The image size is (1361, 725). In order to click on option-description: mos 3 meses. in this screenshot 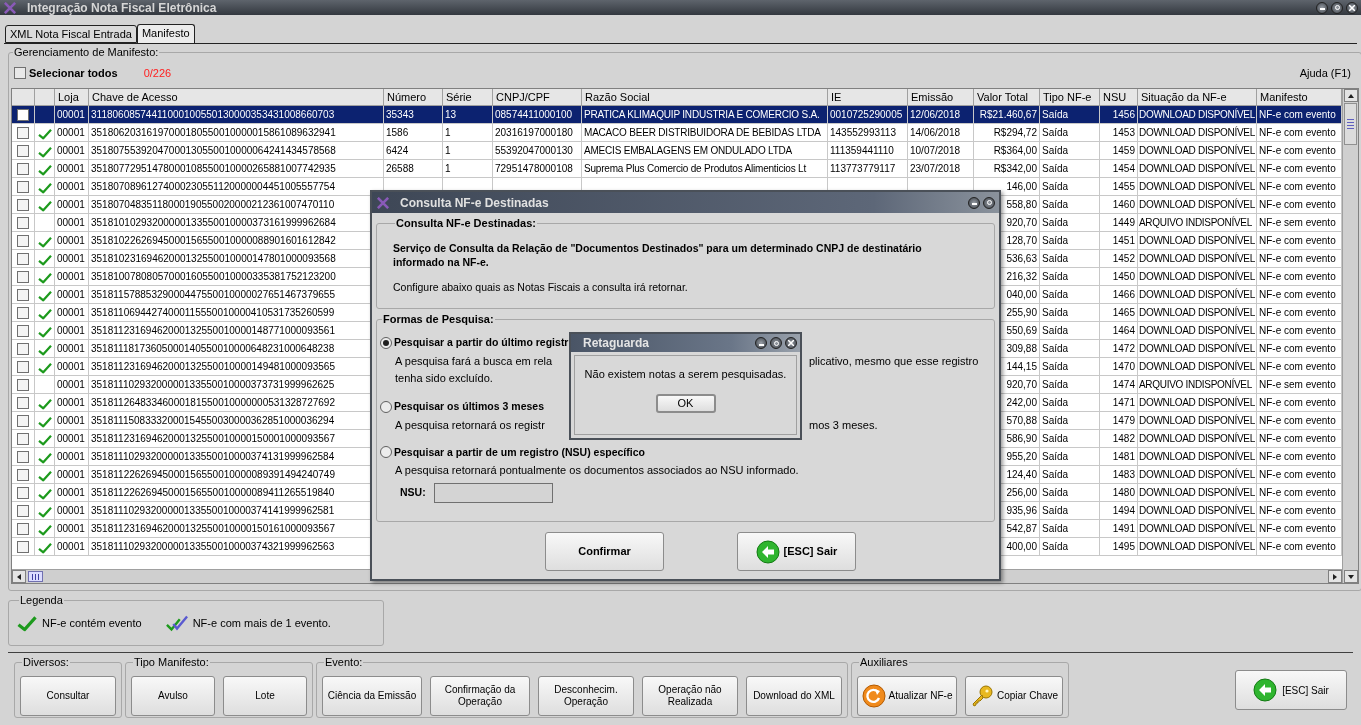, I will do `click(843, 425)`.